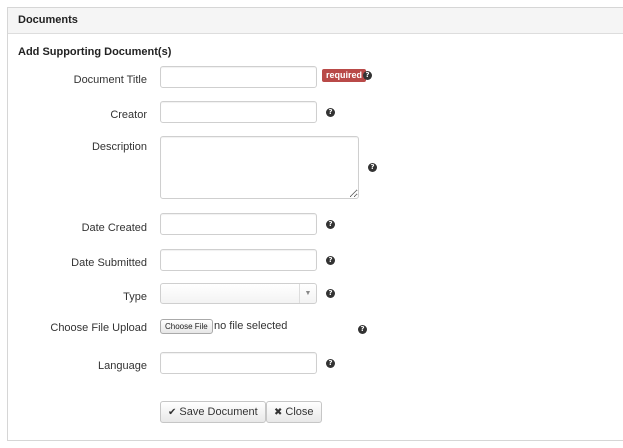 The width and height of the screenshot is (623, 448). Describe the element at coordinates (110, 80) in the screenshot. I see `document-title-label: Document Title` at that location.